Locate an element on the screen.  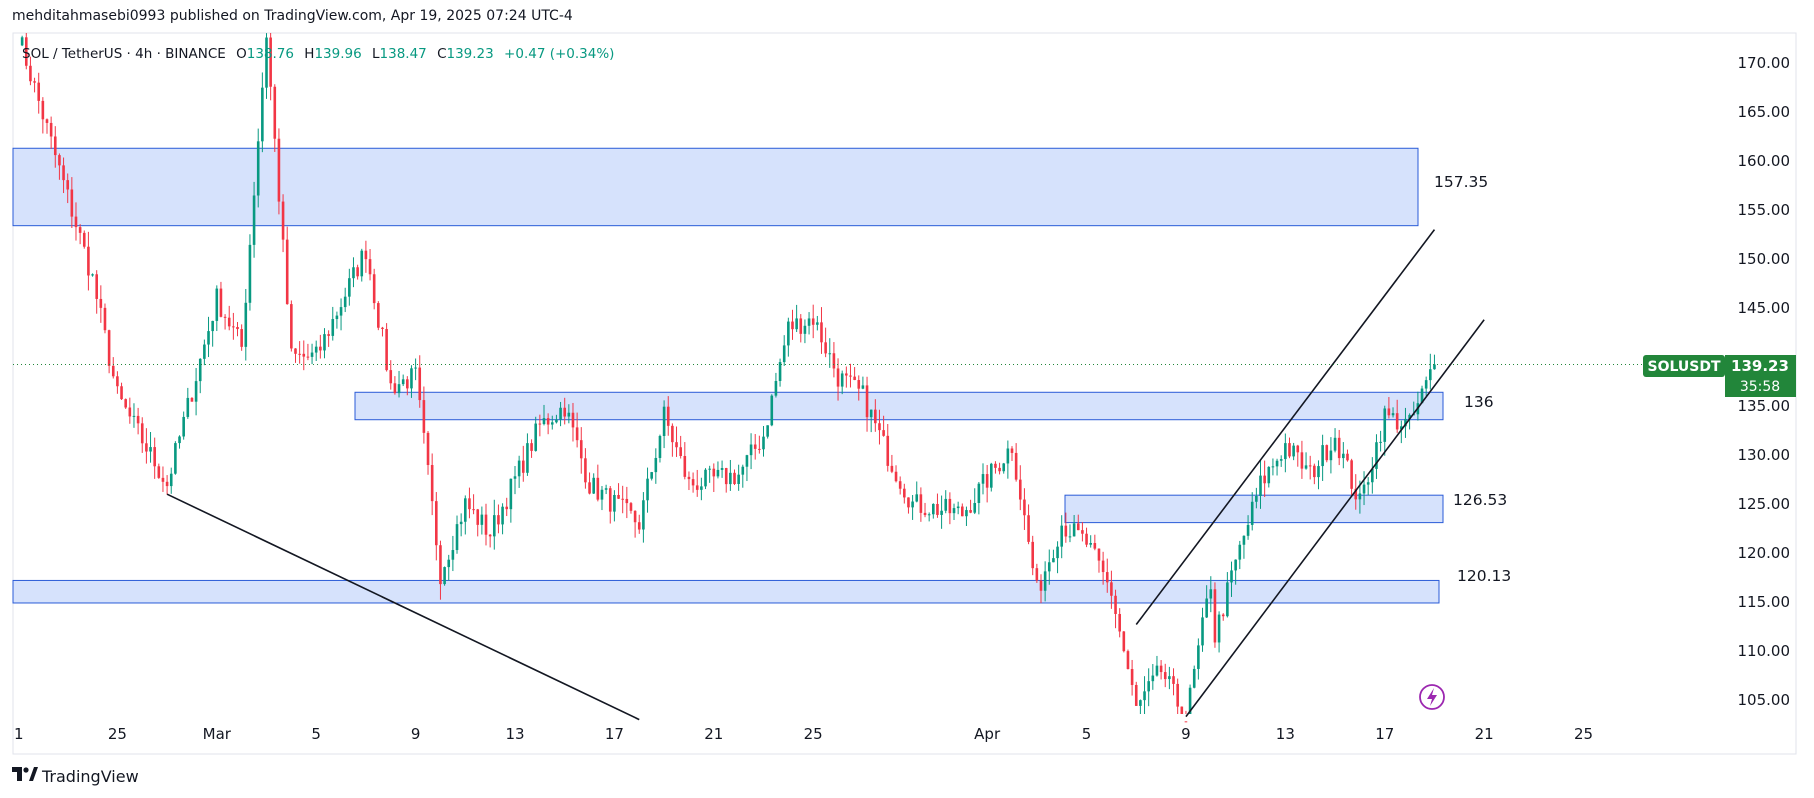
trendline-channel-upper is located at coordinates (1285, 427).